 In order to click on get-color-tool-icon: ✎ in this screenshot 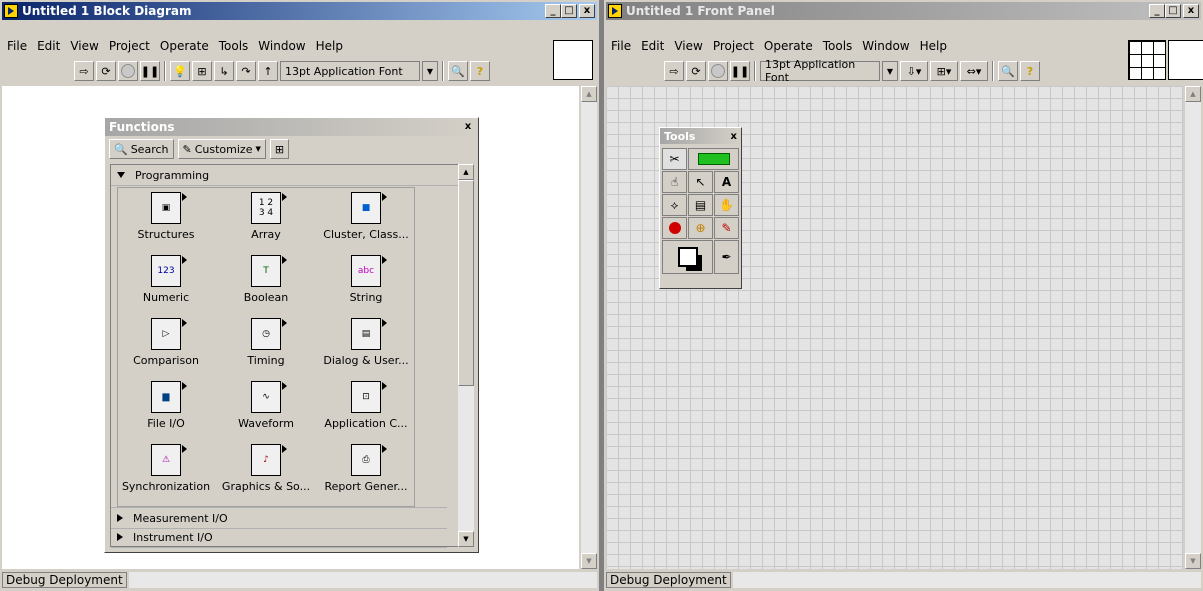, I will do `click(726, 228)`.